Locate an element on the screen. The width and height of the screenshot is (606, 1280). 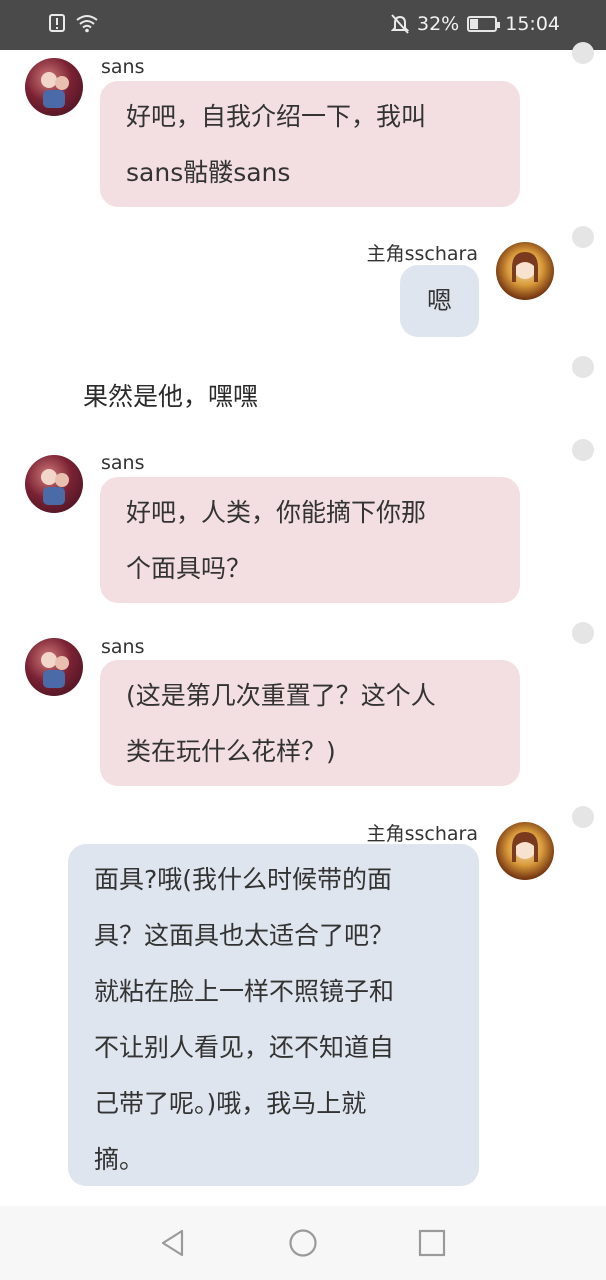
battery-icon is located at coordinates (484, 24).